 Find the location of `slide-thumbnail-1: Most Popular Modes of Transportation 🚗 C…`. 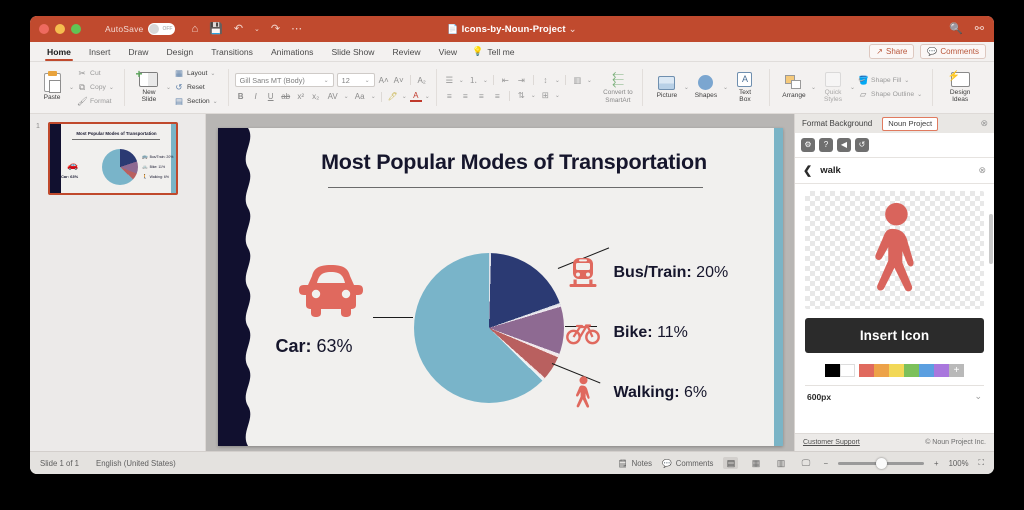

slide-thumbnail-1: Most Popular Modes of Transportation 🚗 C… is located at coordinates (113, 158).